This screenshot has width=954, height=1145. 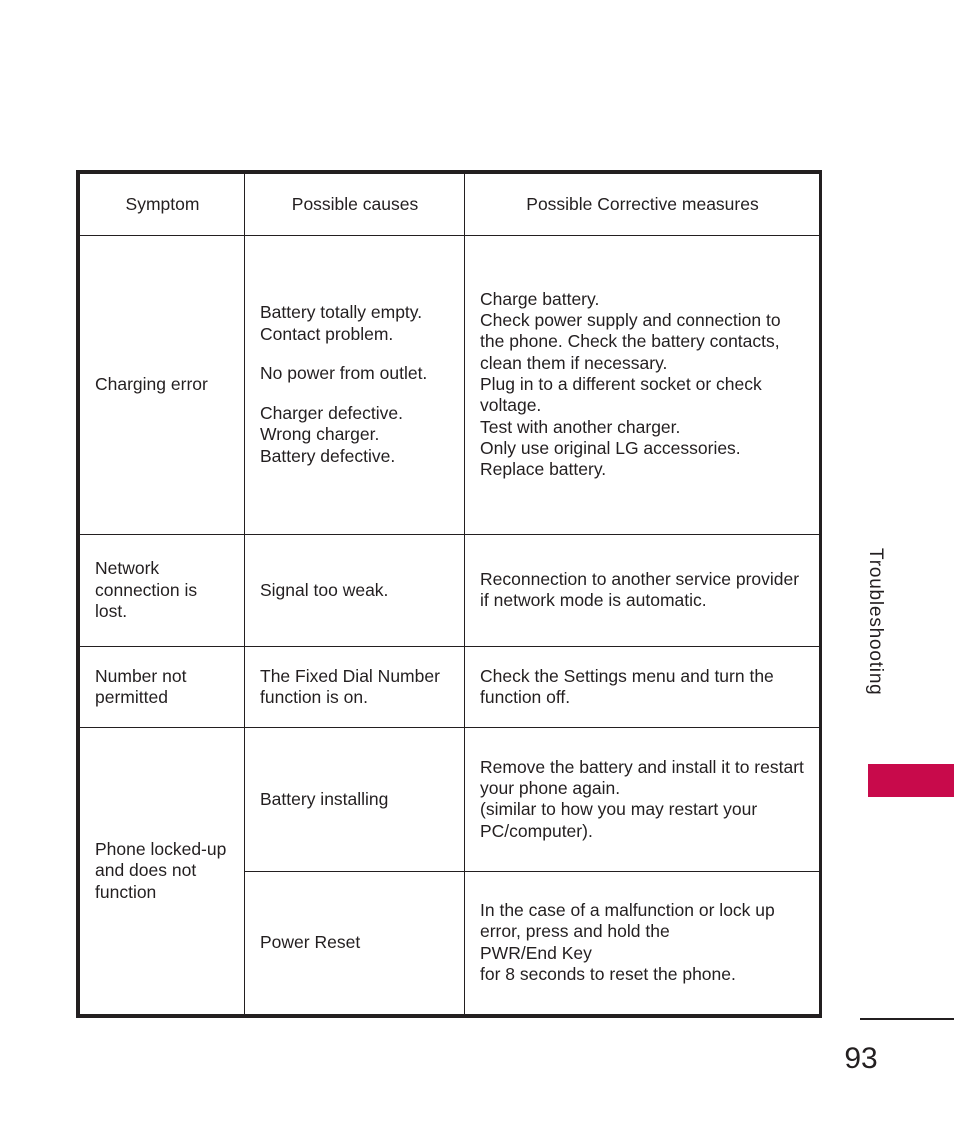 What do you see at coordinates (911, 780) in the screenshot?
I see `section-marker-bar` at bounding box center [911, 780].